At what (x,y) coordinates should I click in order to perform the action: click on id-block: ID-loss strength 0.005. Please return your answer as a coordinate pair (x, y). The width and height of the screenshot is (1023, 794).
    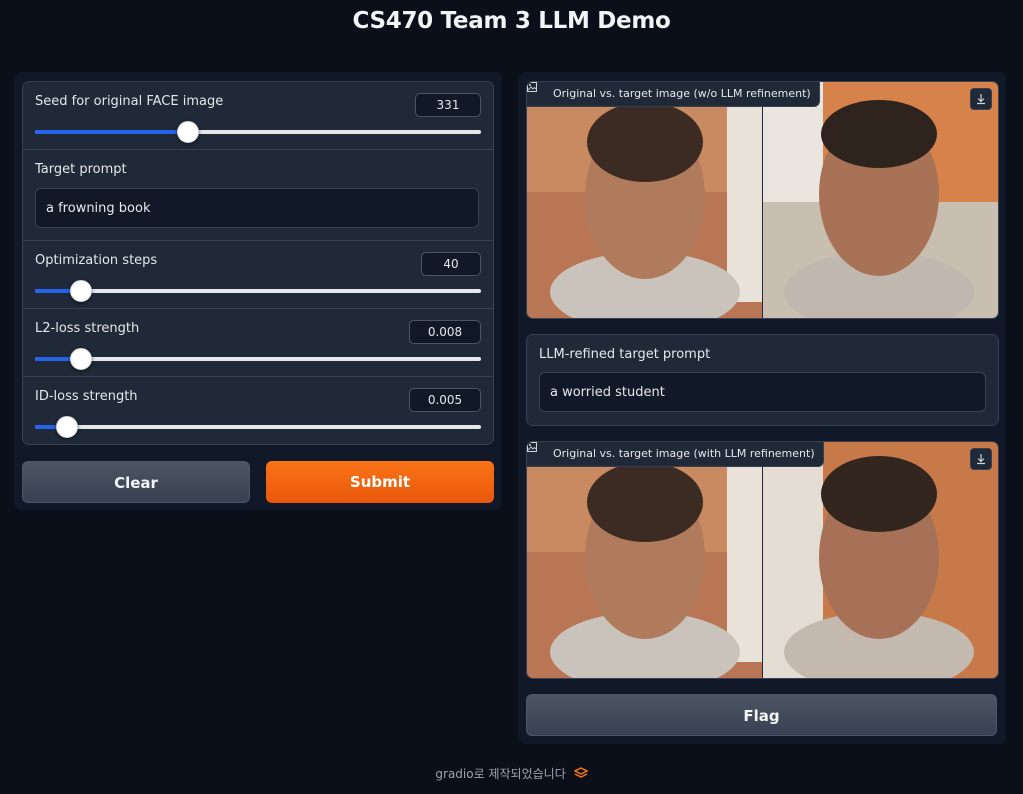
    Looking at the image, I should click on (258, 410).